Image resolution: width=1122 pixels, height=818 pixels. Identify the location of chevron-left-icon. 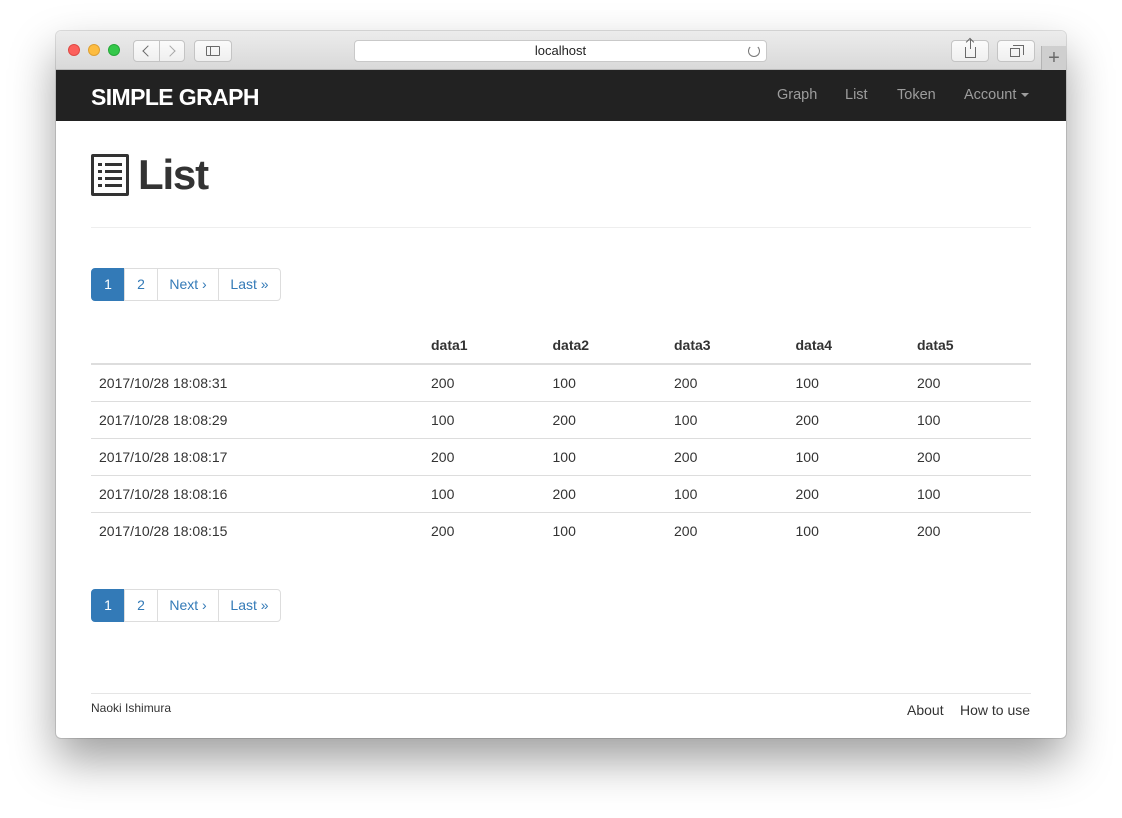
(148, 51).